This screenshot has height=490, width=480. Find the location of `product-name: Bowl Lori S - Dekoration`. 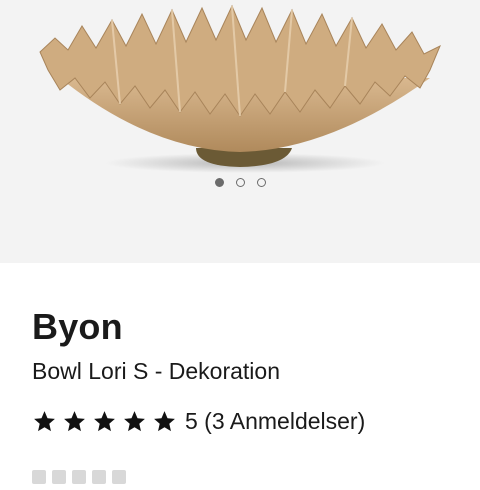

product-name: Bowl Lori S - Dekoration is located at coordinates (156, 371).